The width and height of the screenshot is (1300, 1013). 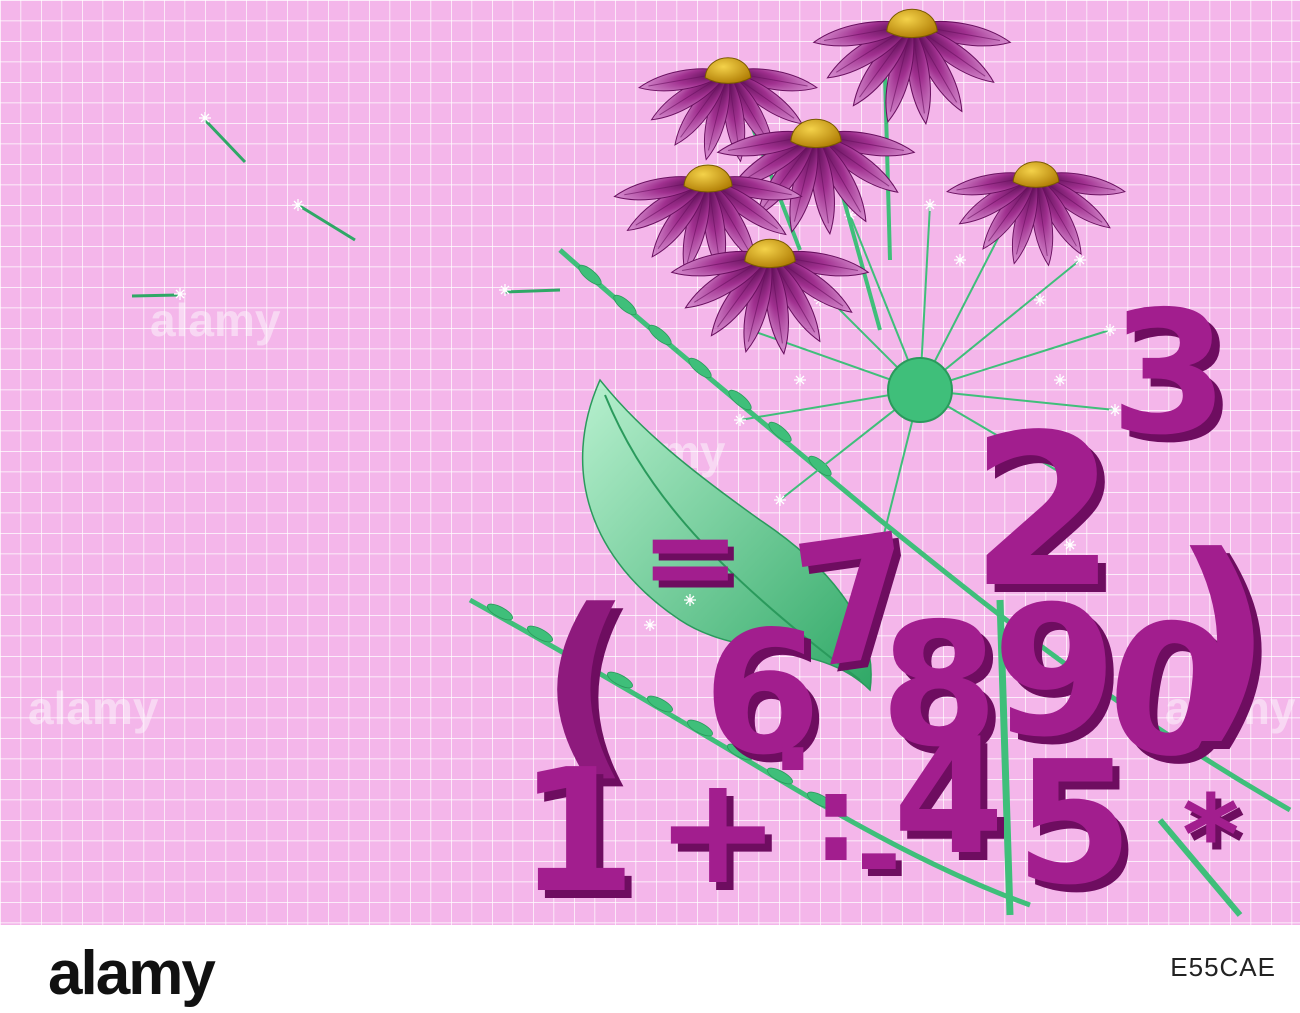 I want to click on symbol-plus: + +, so click(x=721, y=834).